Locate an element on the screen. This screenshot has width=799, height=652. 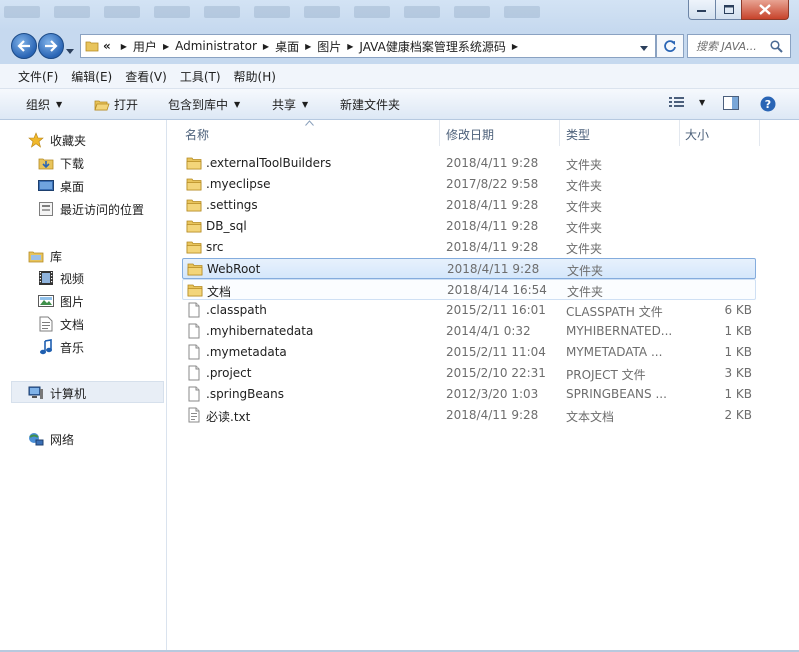
preview-pane-button is located at coordinates (731, 103).